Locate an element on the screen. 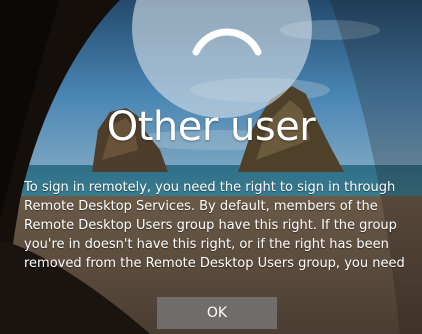 The width and height of the screenshot is (422, 334). user-avatar-icon is located at coordinates (227, 42).